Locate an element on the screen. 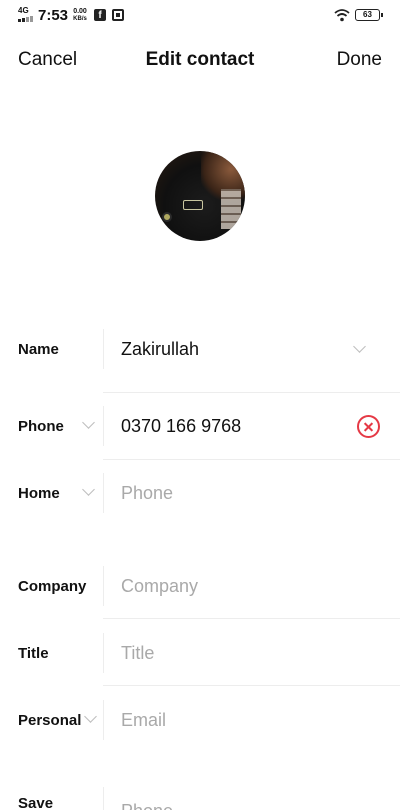 The height and width of the screenshot is (810, 400). home-phone-field is located at coordinates (231, 493).